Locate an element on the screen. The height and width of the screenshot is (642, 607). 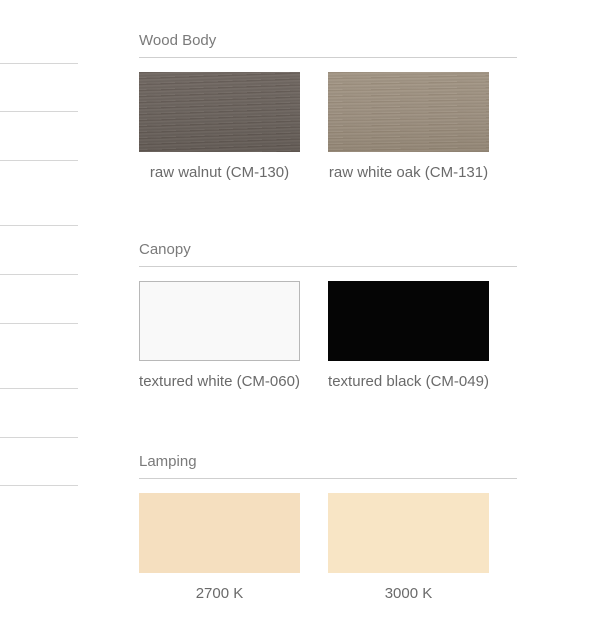
swatch-image-textured-black is located at coordinates (408, 321).